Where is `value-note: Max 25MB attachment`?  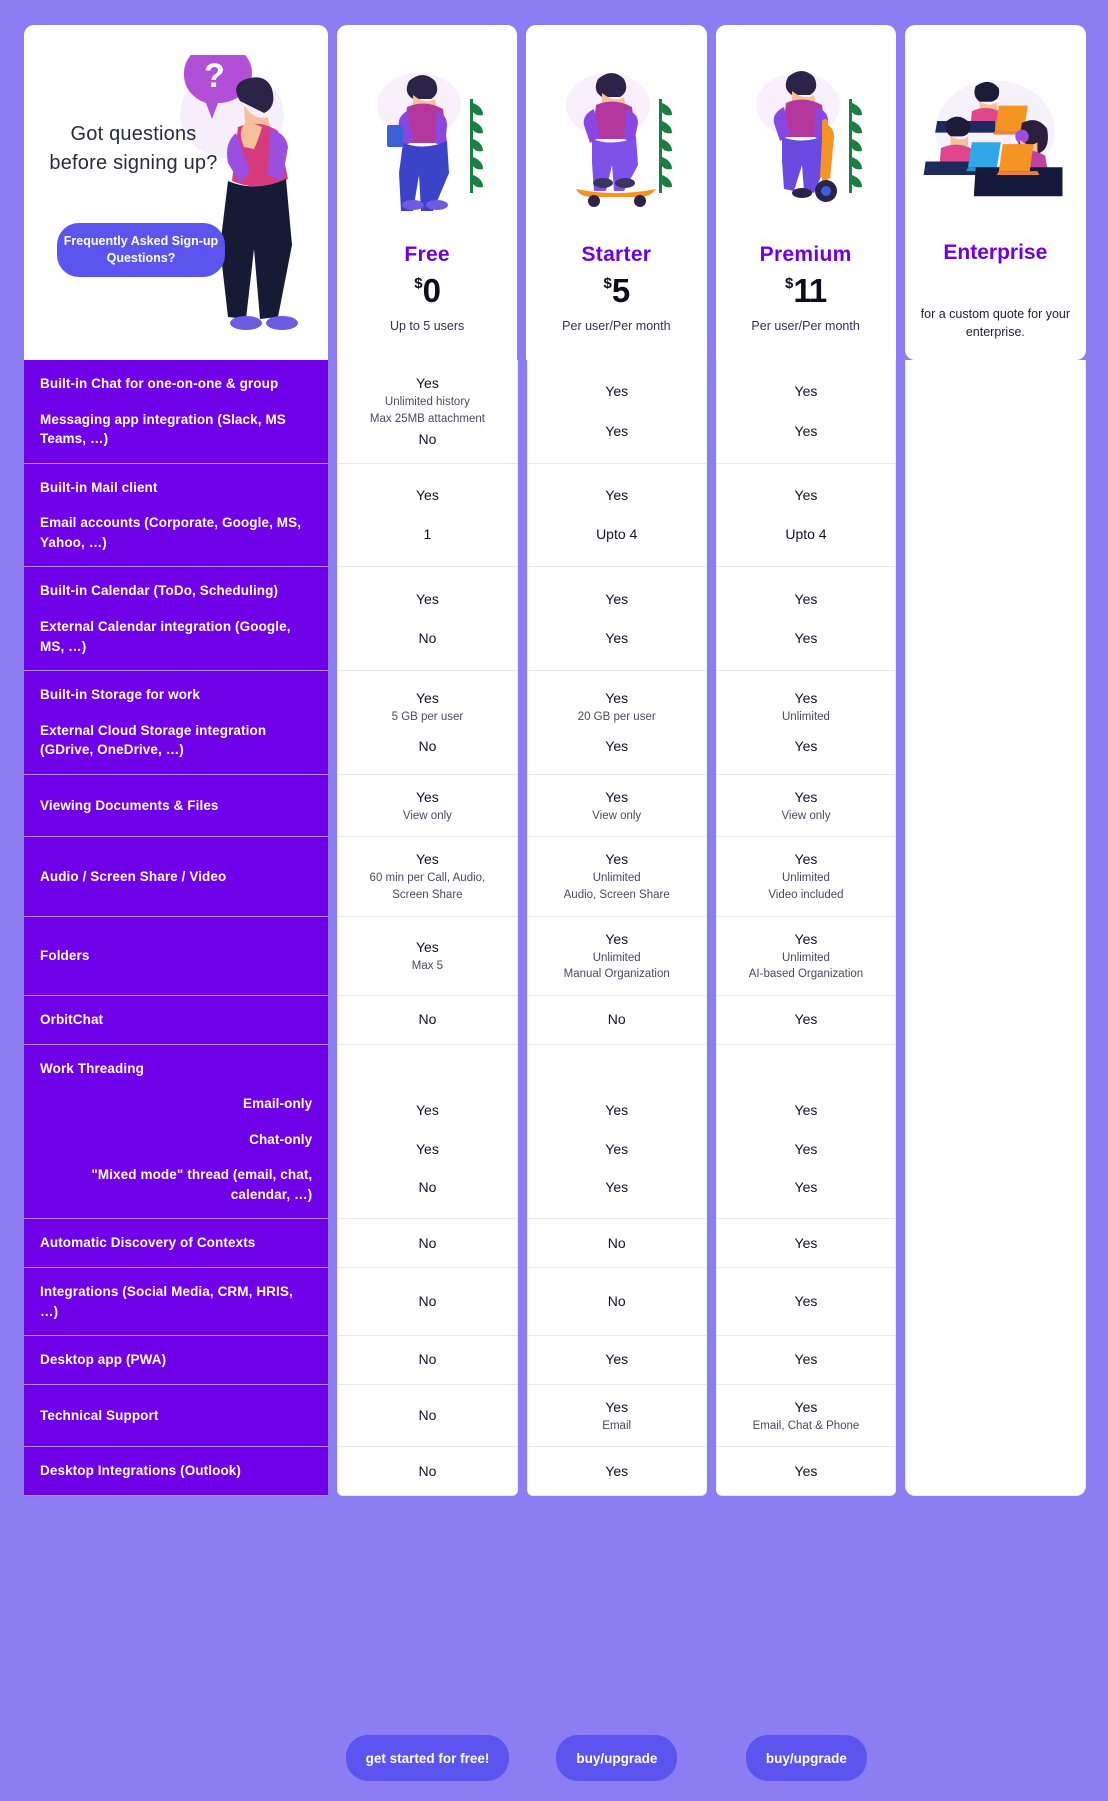
value-note: Max 25MB attachment is located at coordinates (427, 418).